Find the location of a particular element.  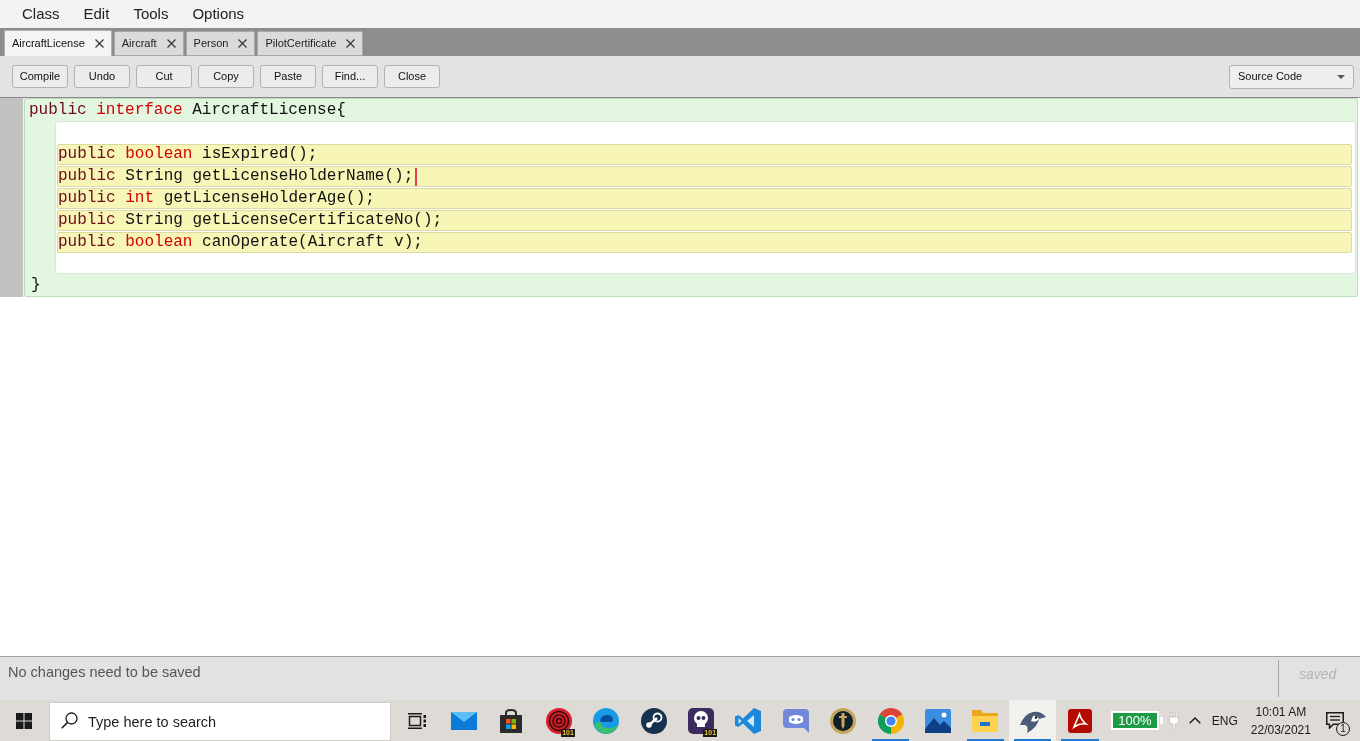

shopping-bag-icon is located at coordinates (511, 720).